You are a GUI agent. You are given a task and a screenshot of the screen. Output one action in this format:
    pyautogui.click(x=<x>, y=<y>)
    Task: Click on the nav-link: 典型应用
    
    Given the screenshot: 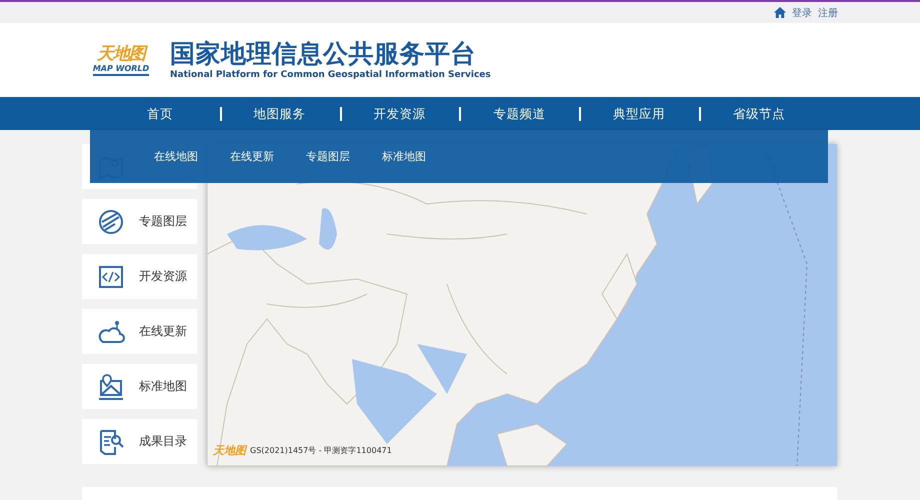 What is the action you would take?
    pyautogui.click(x=639, y=113)
    